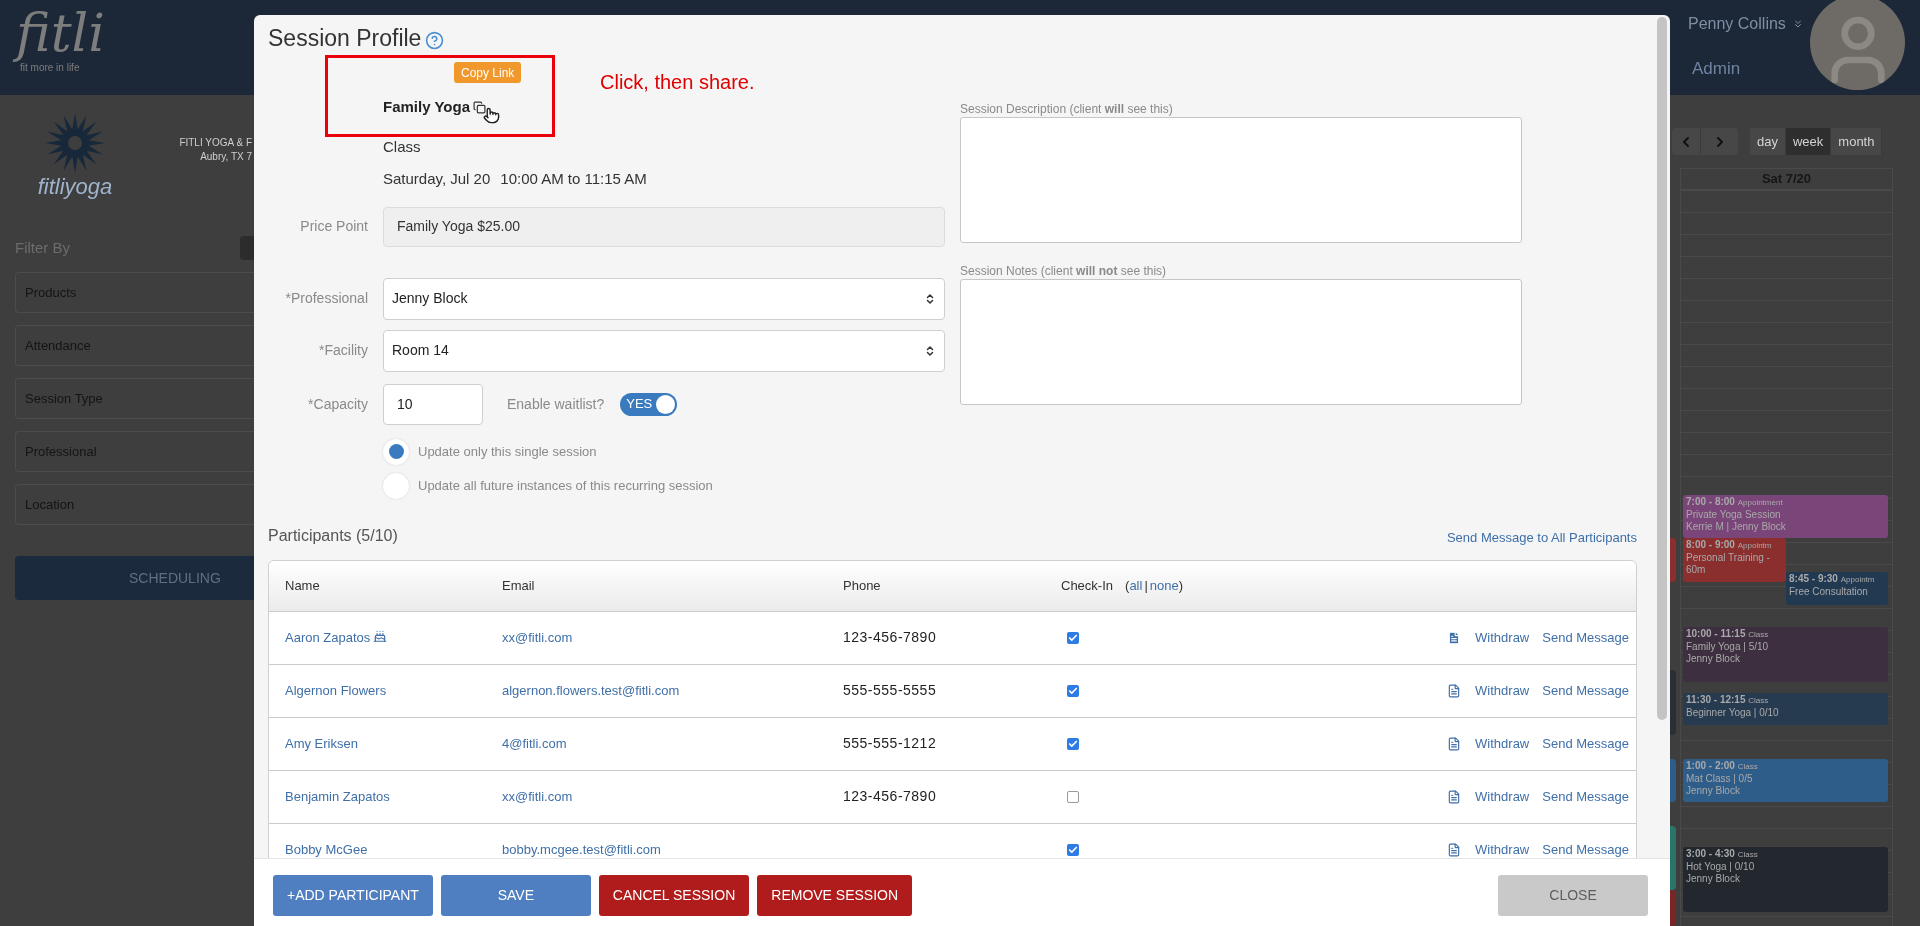 Image resolution: width=1920 pixels, height=926 pixels. I want to click on event-title: Personal Training -, so click(1728, 558).